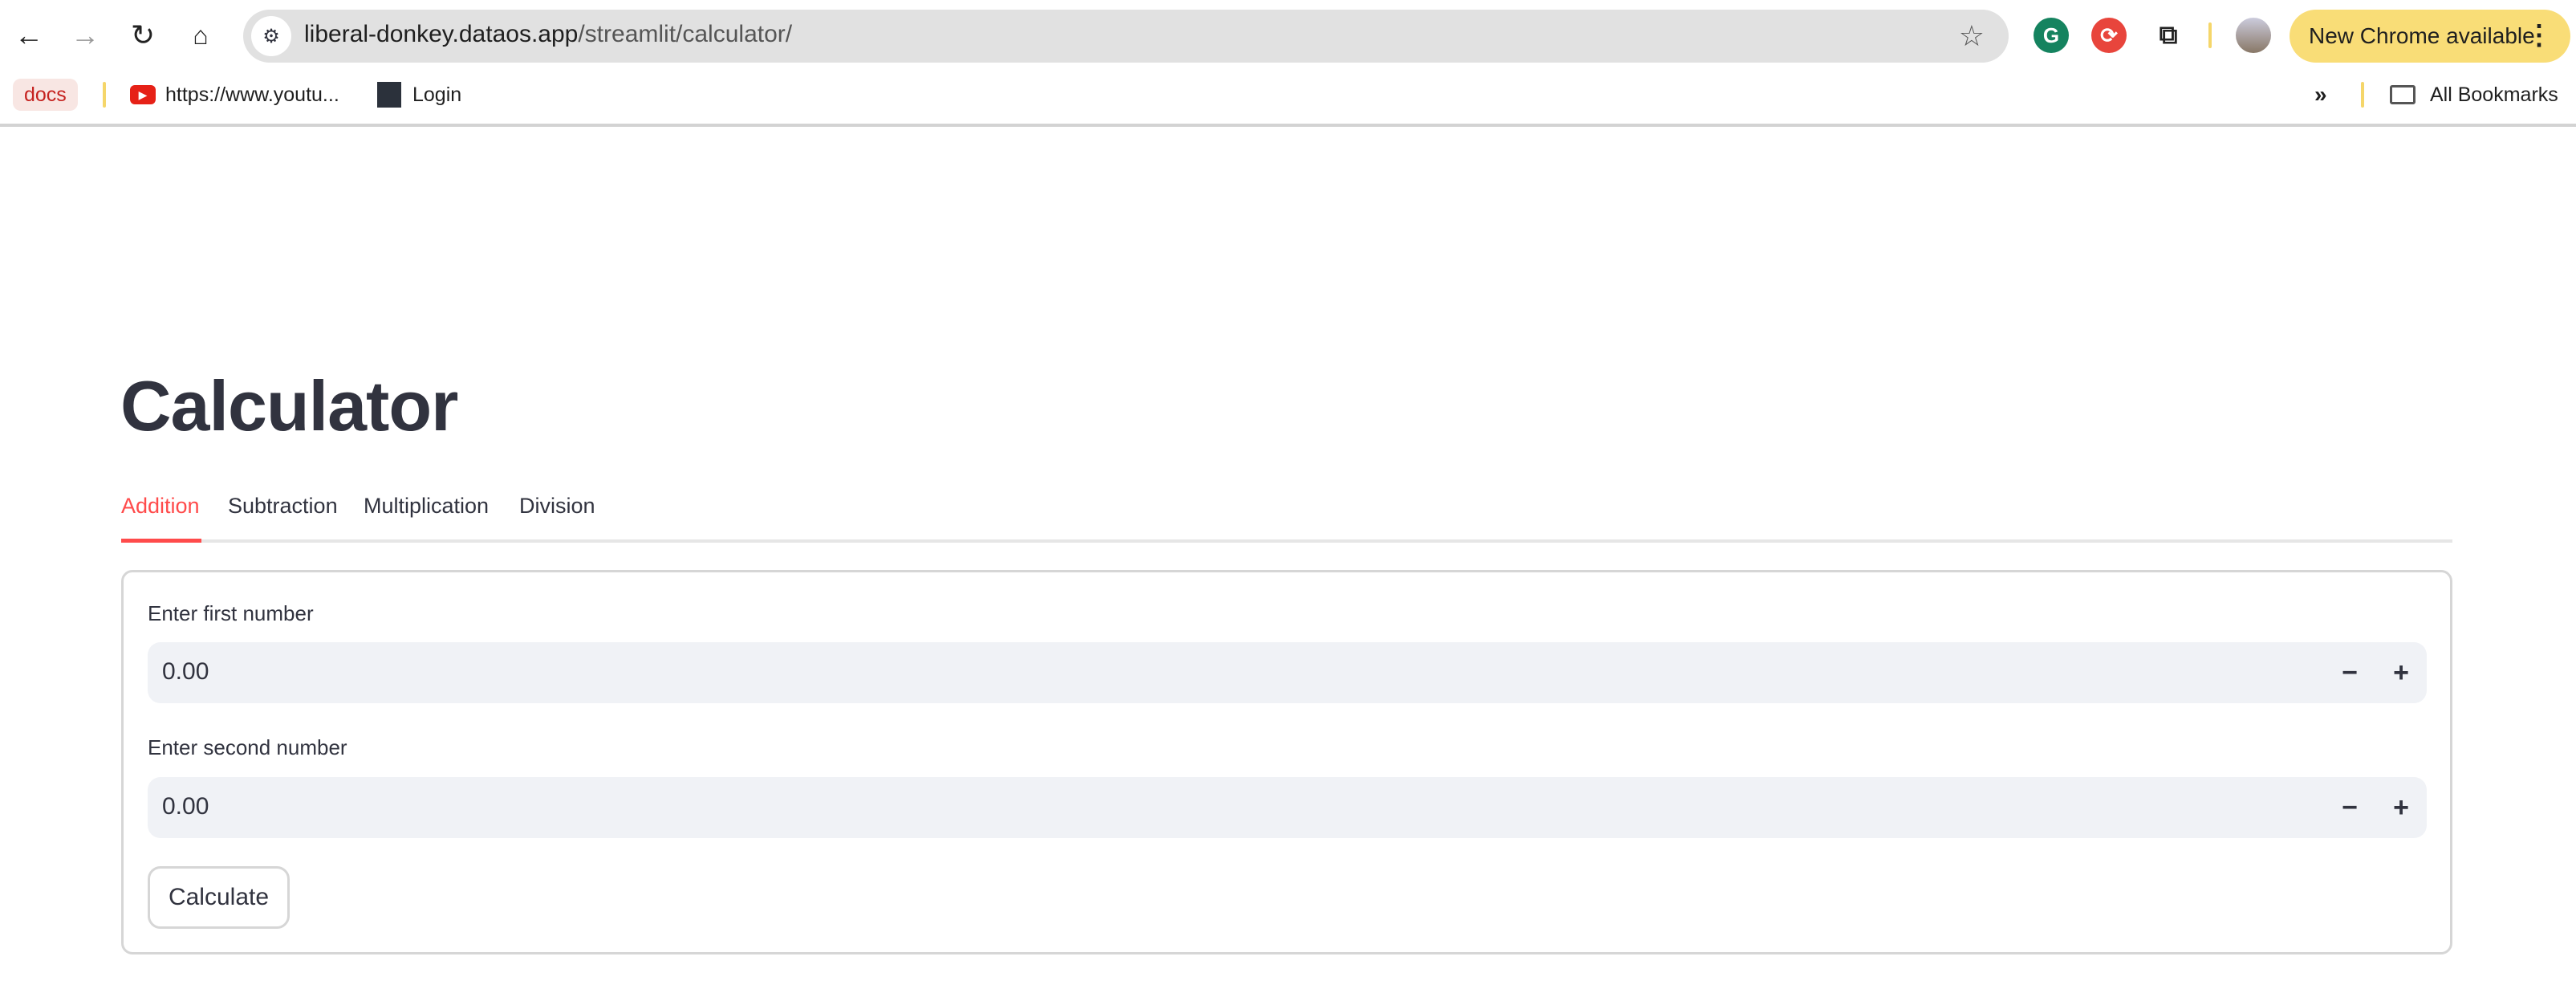 This screenshot has width=2576, height=989. Describe the element at coordinates (85, 35) in the screenshot. I see `forward-icon: →` at that location.